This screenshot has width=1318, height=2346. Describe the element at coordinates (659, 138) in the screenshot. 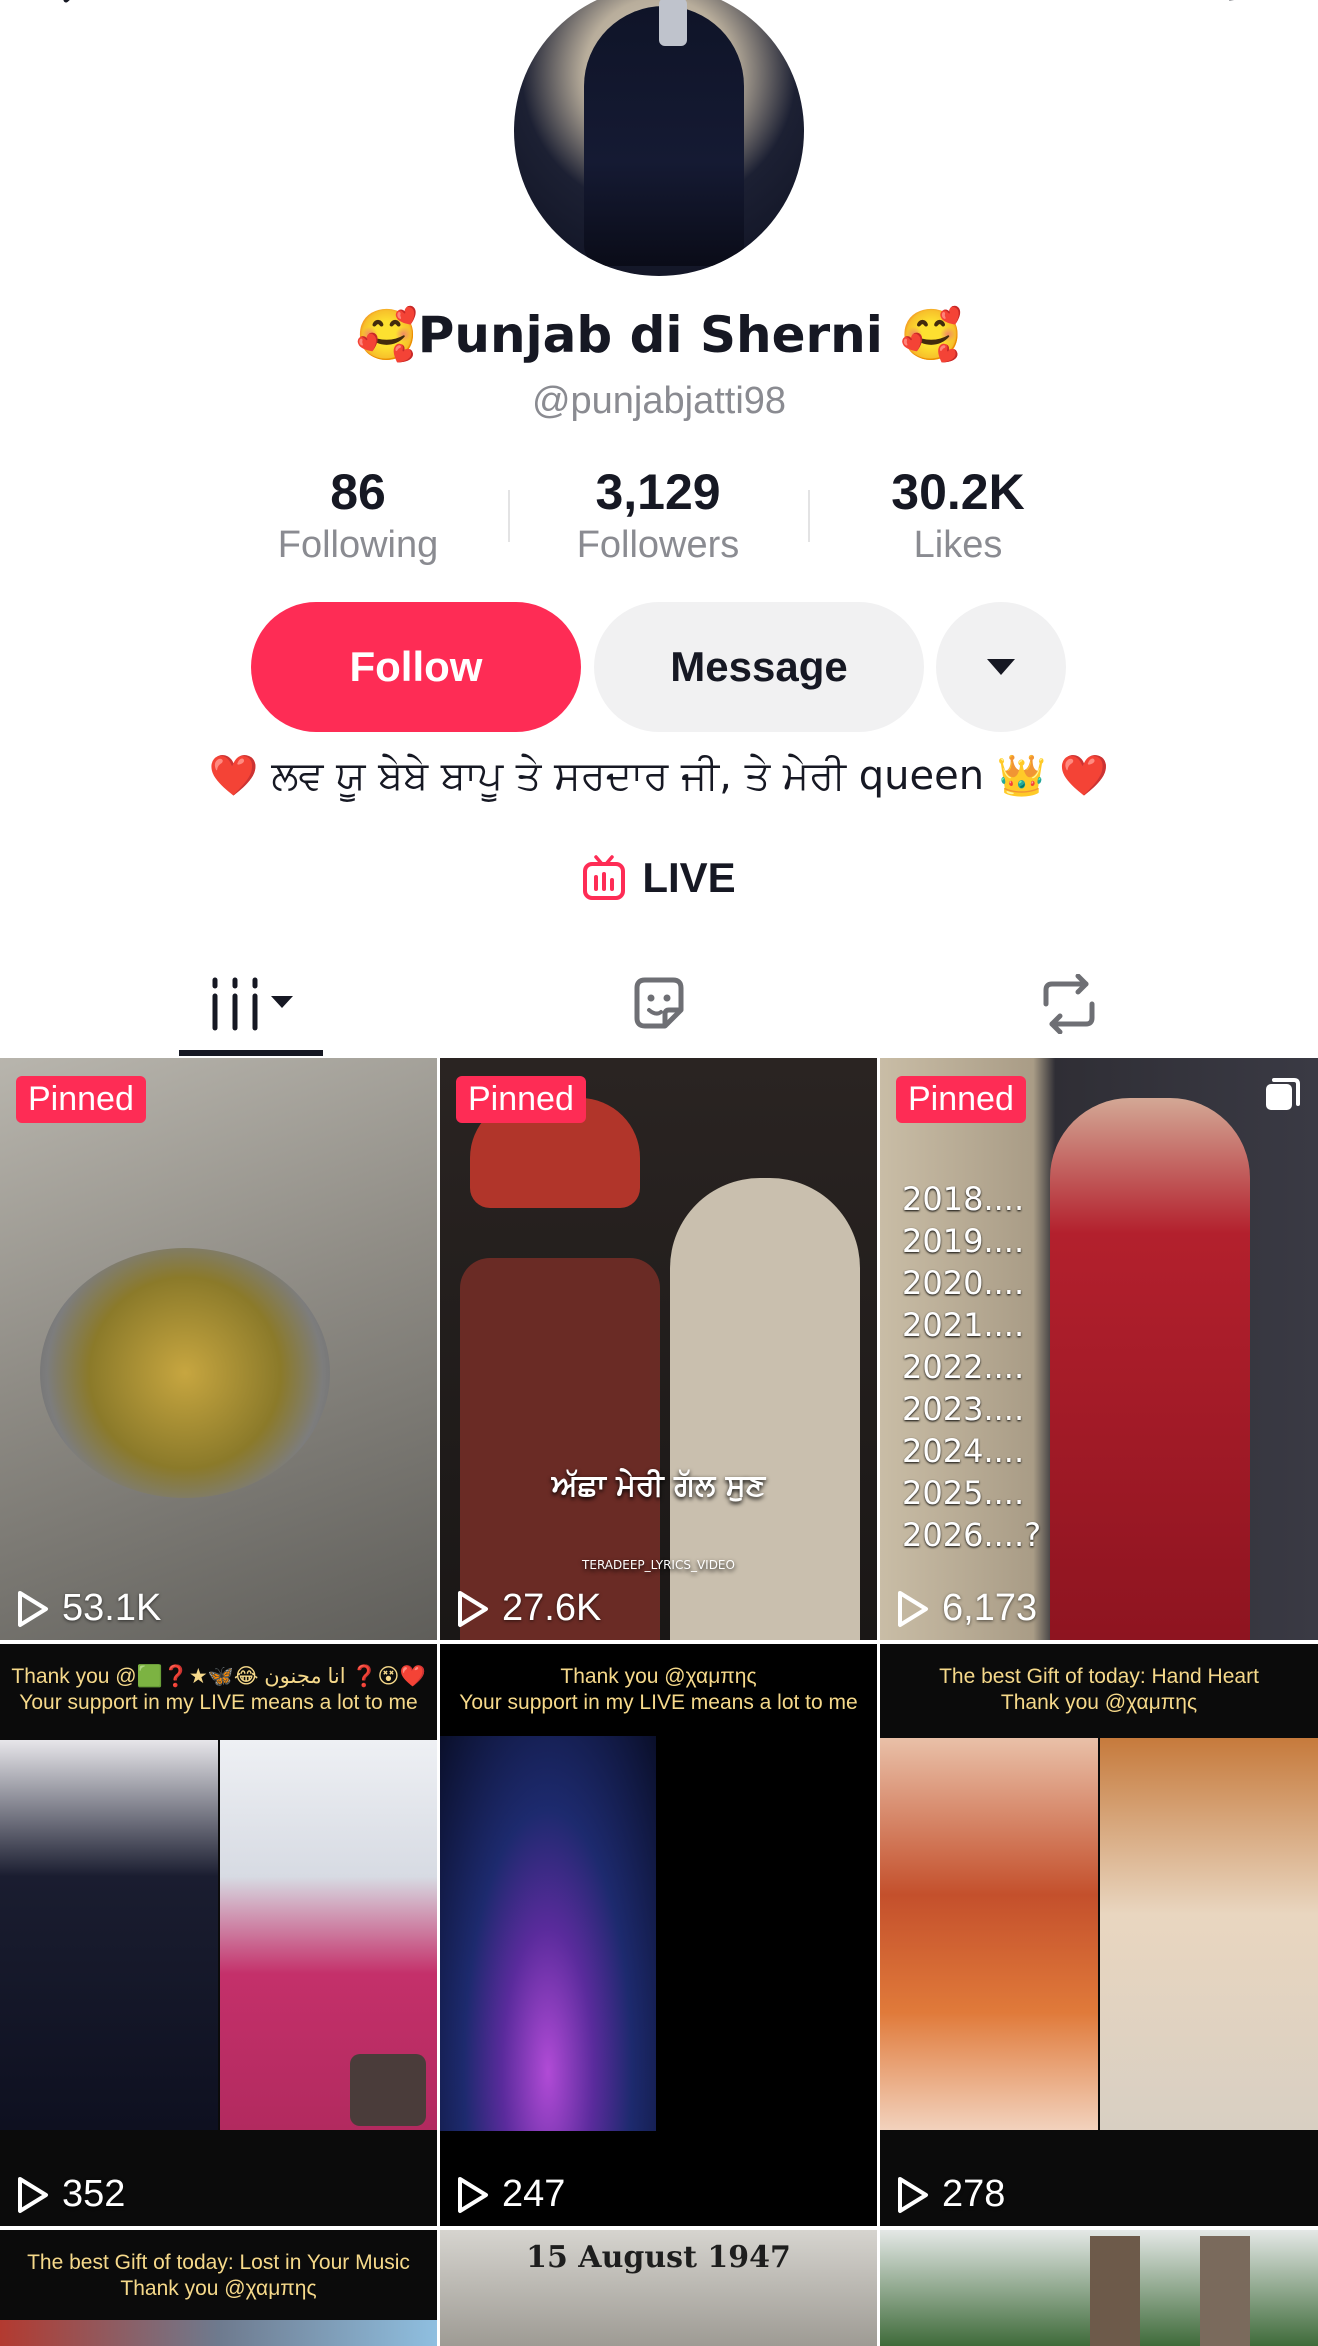

I see `avatar` at that location.